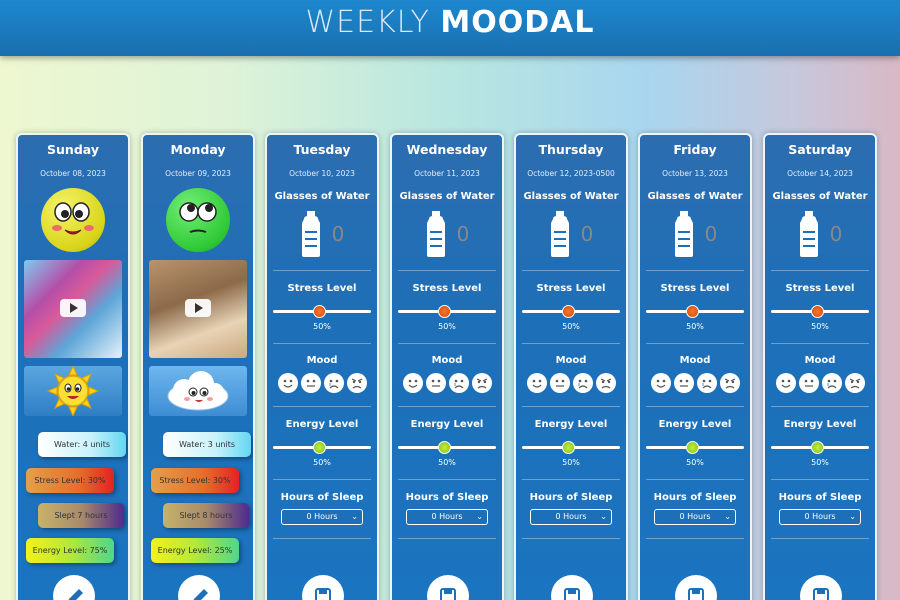 This screenshot has width=900, height=600. I want to click on pencil-icon, so click(75, 594).